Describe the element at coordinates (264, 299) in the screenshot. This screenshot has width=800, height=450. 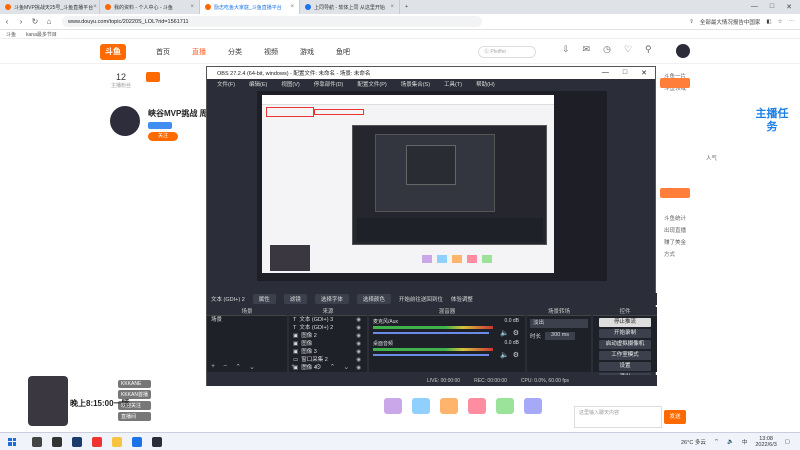
I see `properties-button: 属性` at that location.